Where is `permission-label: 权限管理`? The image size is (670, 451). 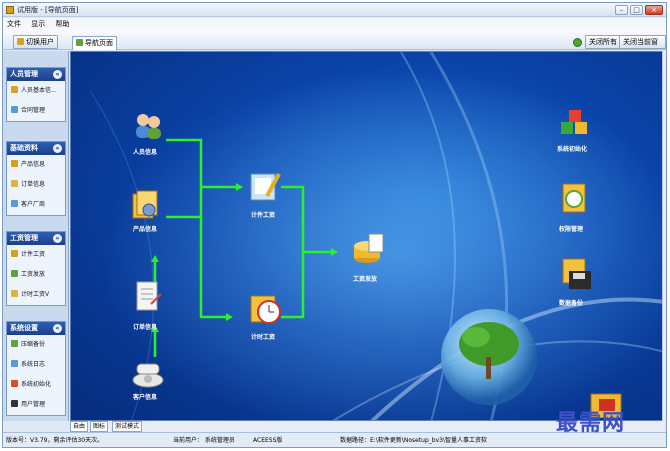
permission-label: 权限管理 is located at coordinates (571, 228).